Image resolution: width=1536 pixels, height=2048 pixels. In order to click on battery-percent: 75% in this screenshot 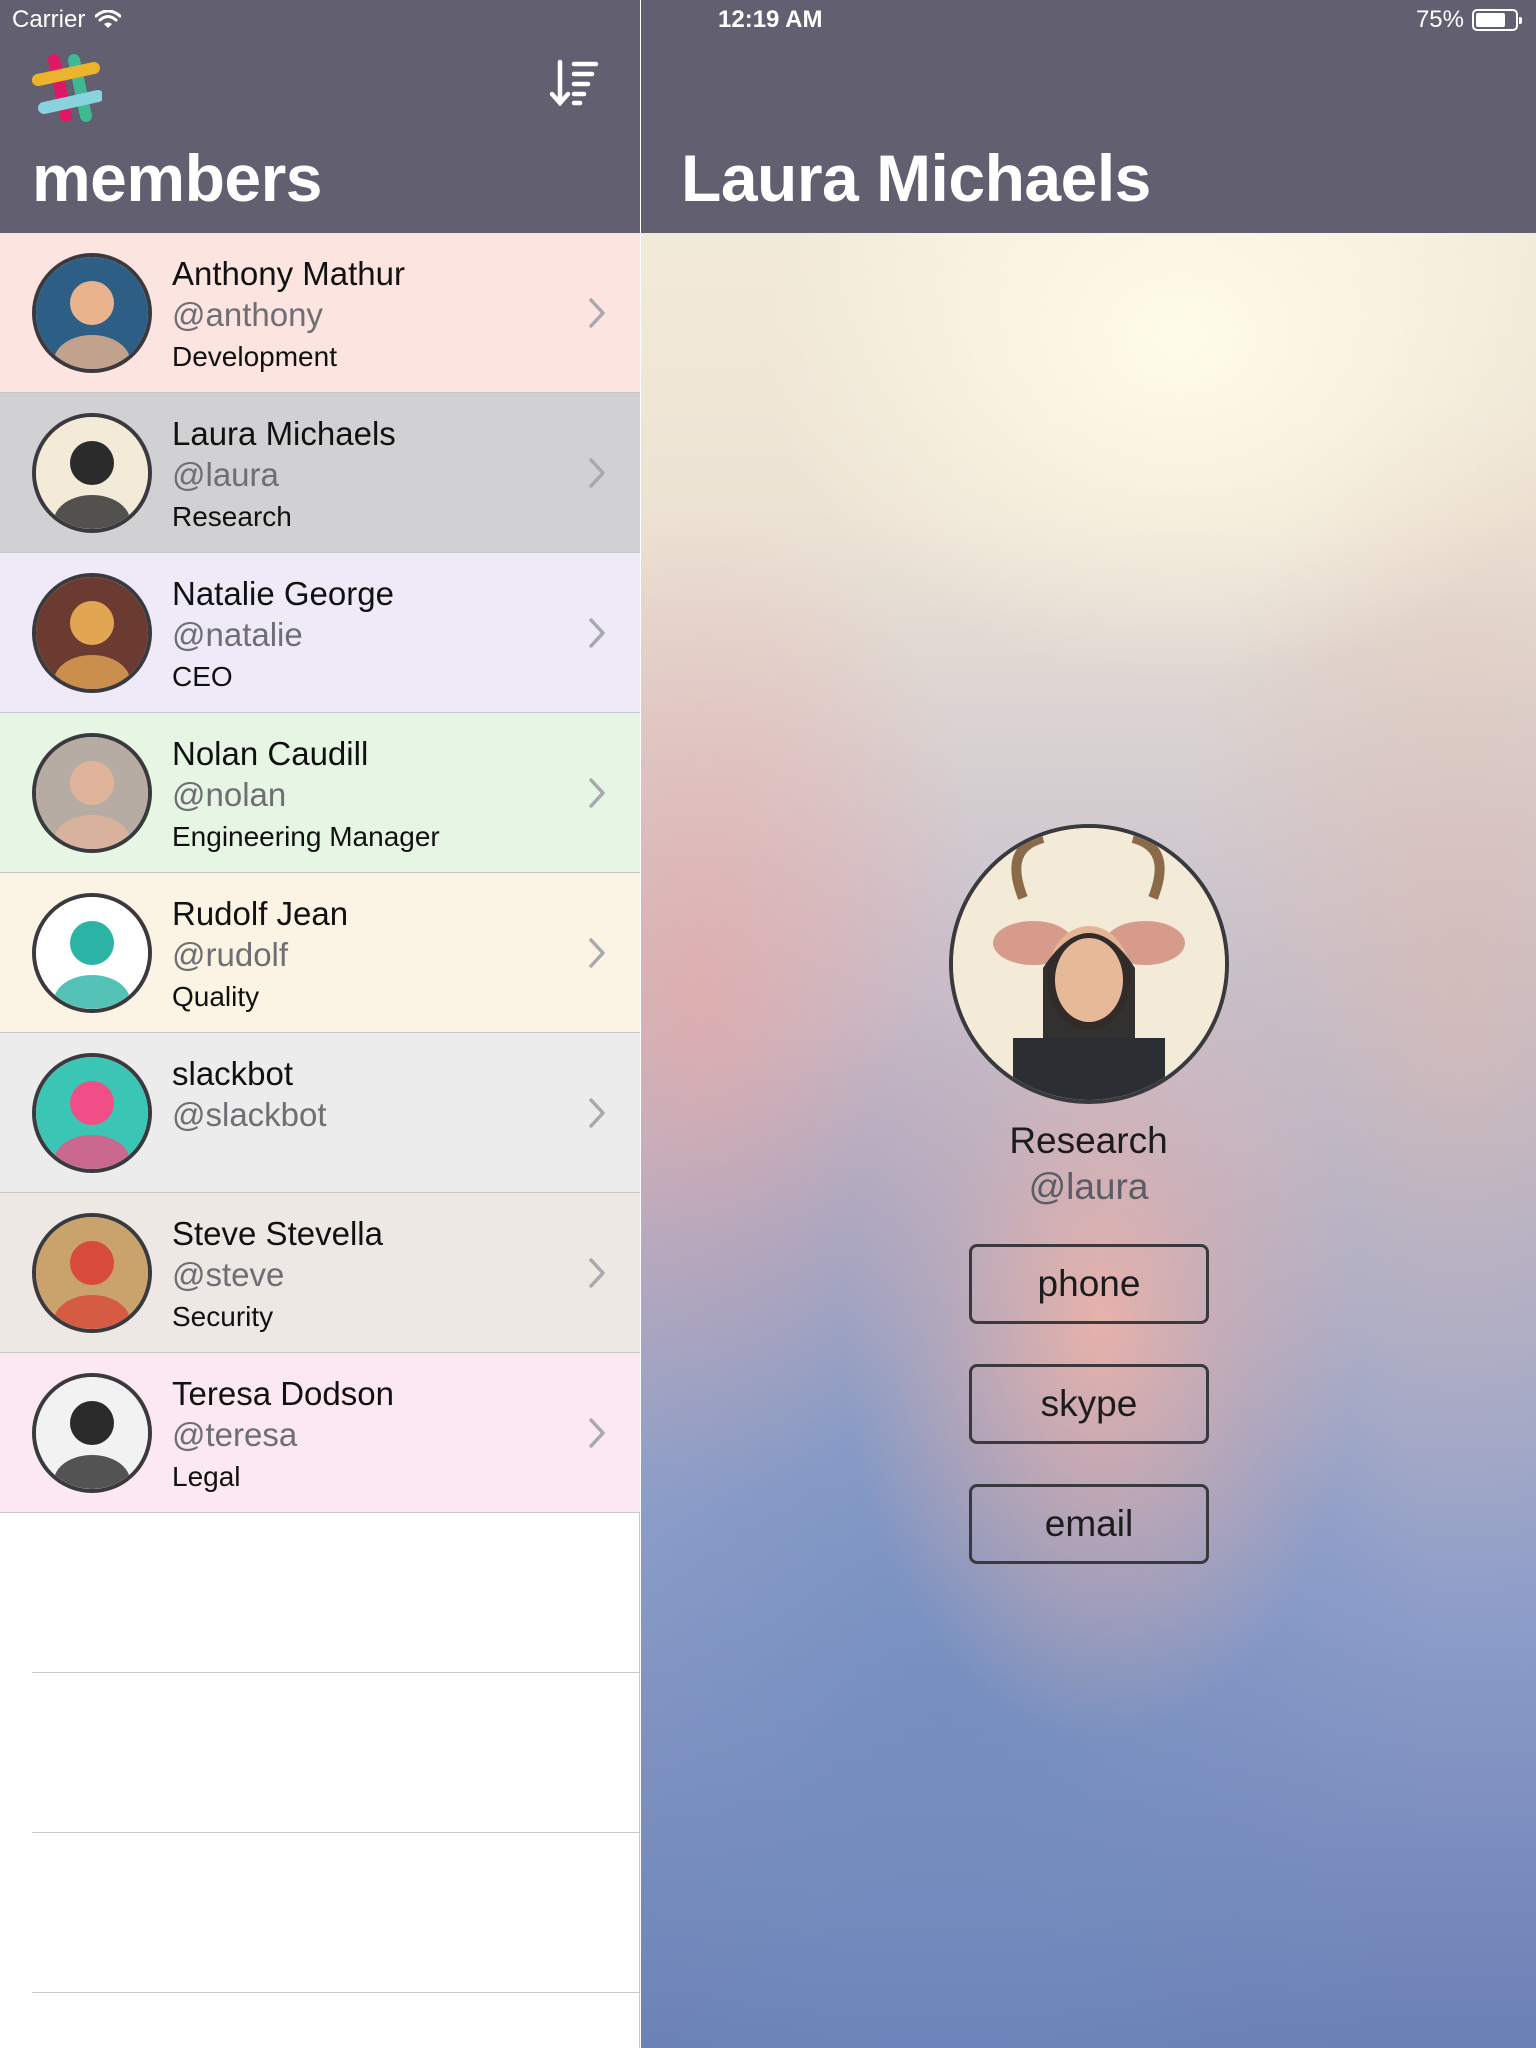, I will do `click(1439, 19)`.